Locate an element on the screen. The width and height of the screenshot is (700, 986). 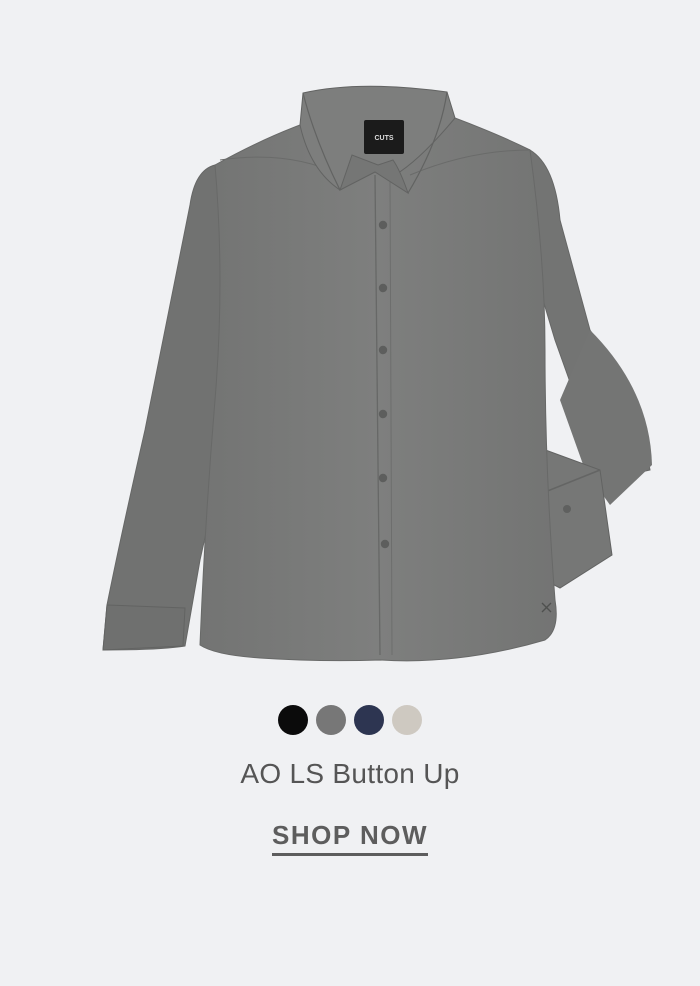
swatch-black is located at coordinates (293, 720).